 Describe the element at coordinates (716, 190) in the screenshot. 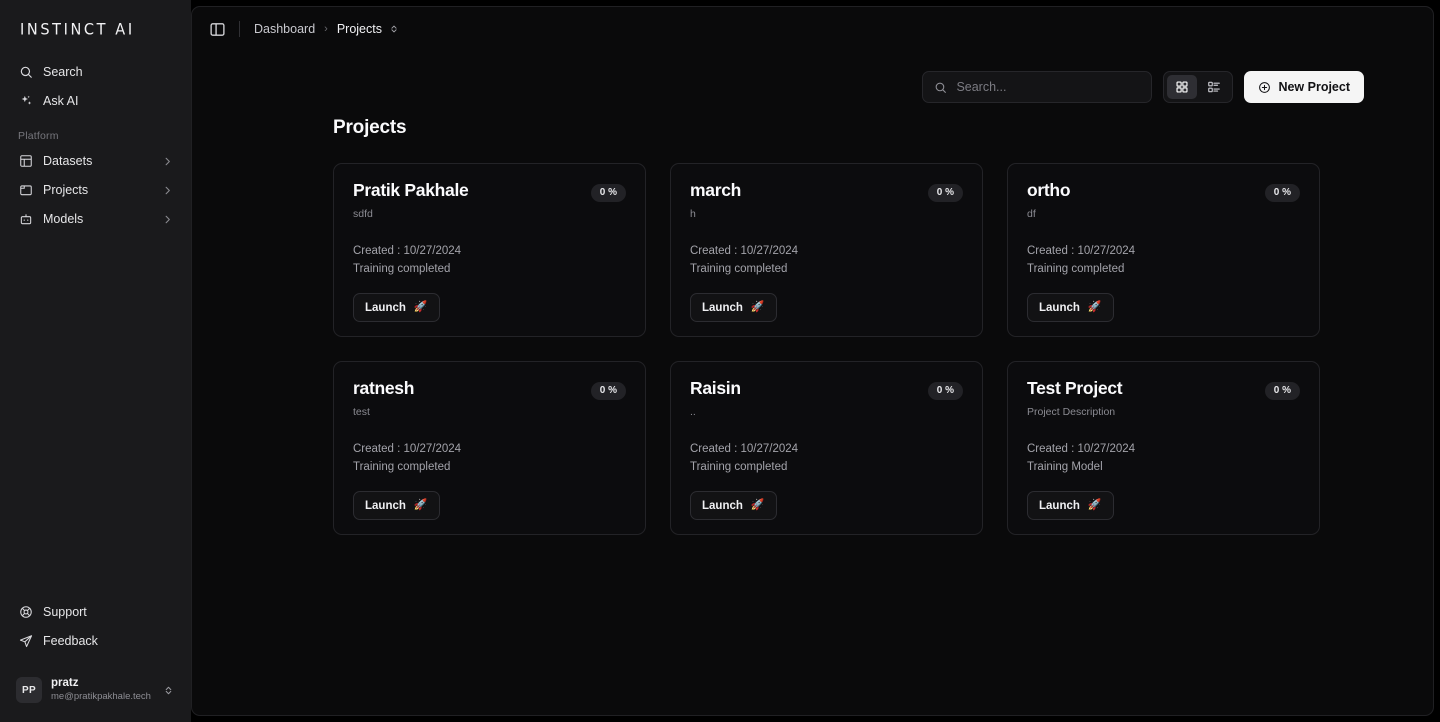

I see `project-name: march` at that location.